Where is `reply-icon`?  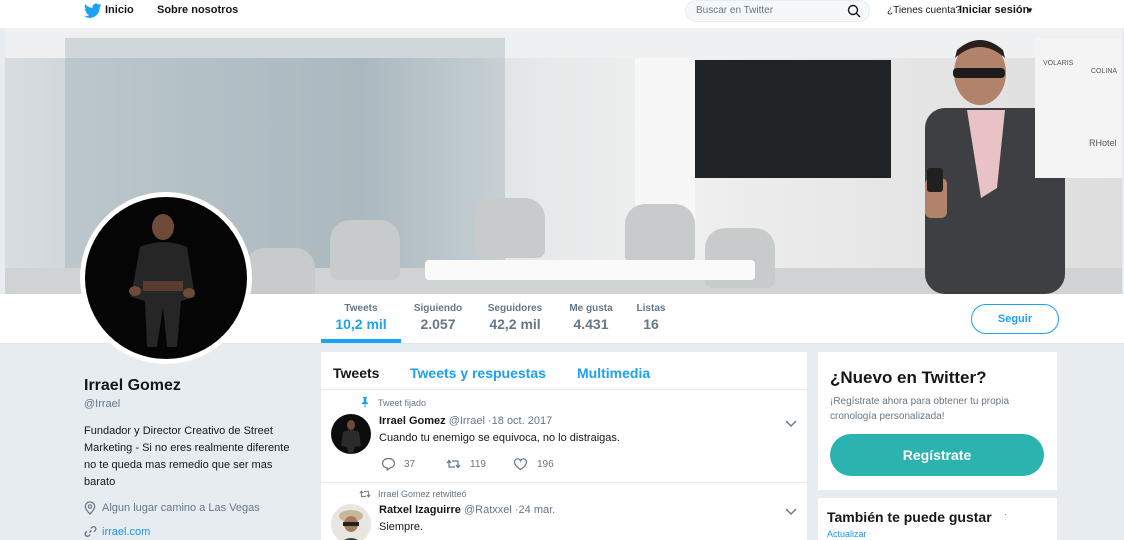
reply-icon is located at coordinates (388, 464).